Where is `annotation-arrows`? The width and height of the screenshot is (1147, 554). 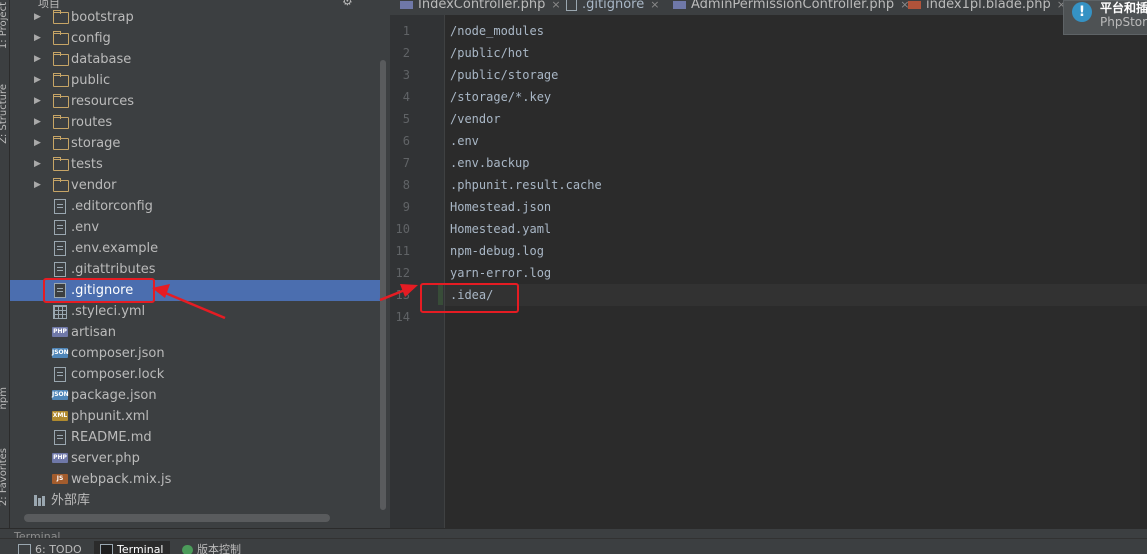
annotation-arrows is located at coordinates (285, 302).